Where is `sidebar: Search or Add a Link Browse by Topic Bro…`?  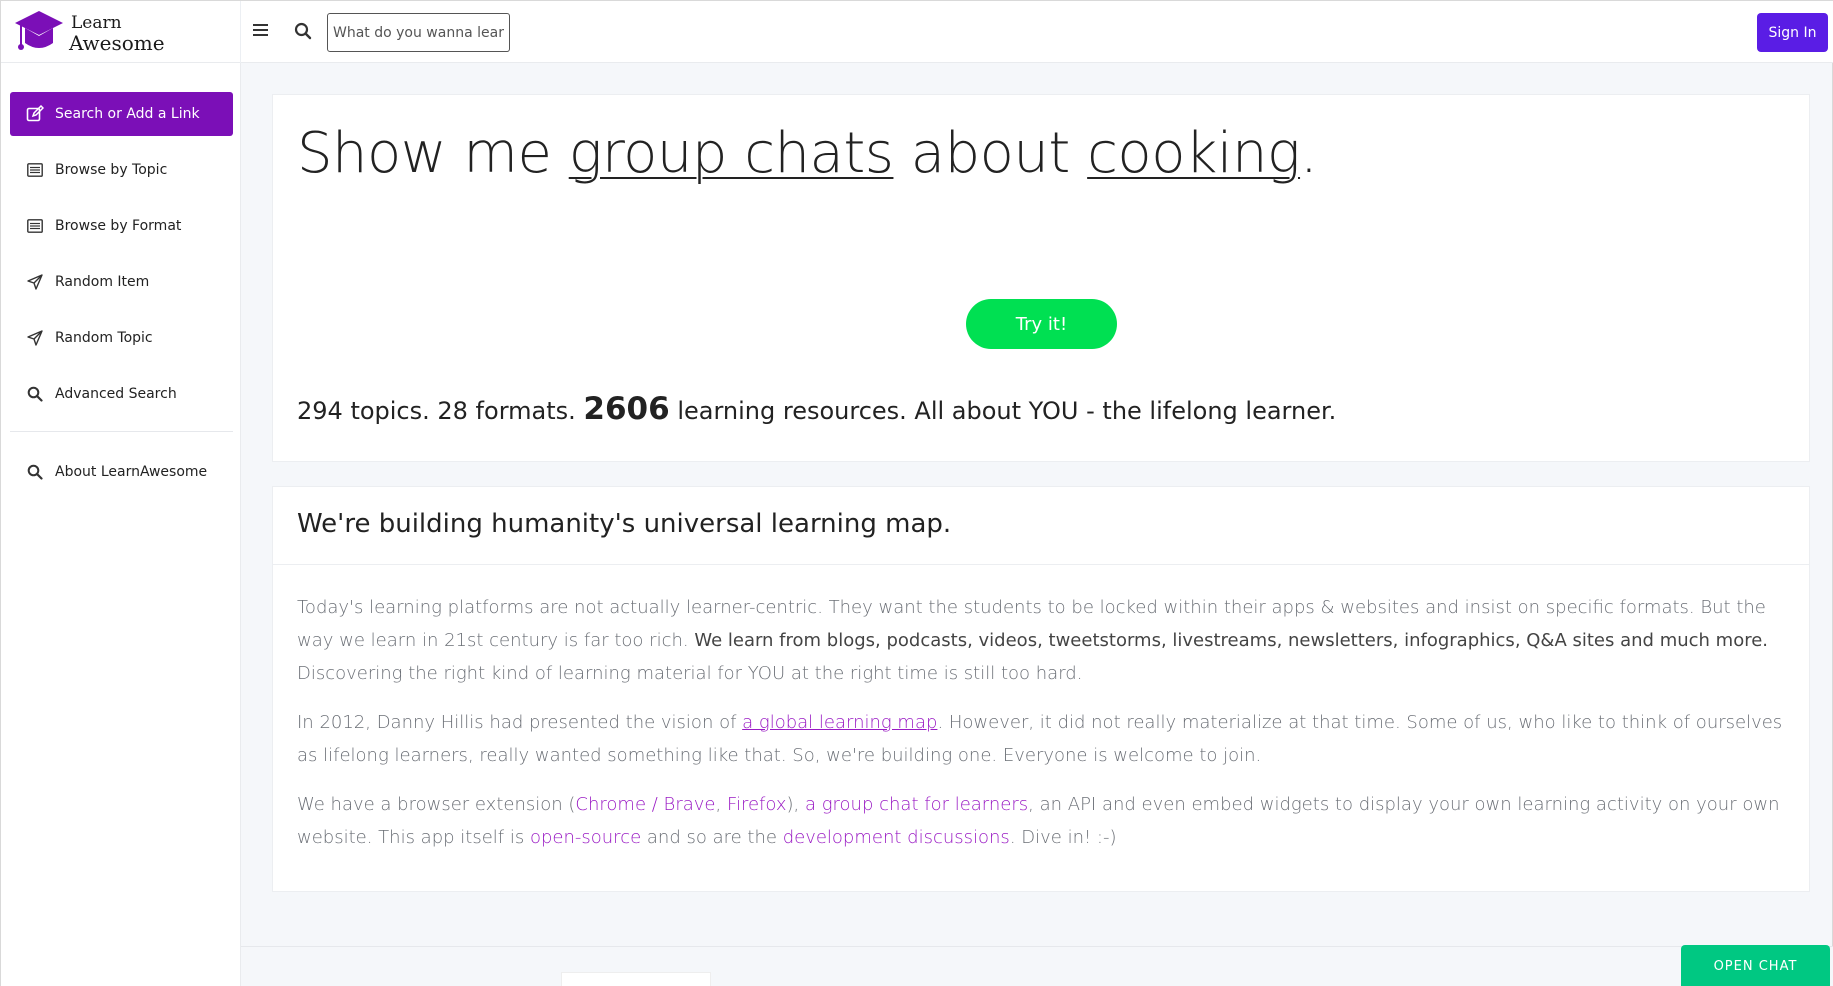
sidebar: Search or Add a Link Browse by Topic Bro… is located at coordinates (121, 524).